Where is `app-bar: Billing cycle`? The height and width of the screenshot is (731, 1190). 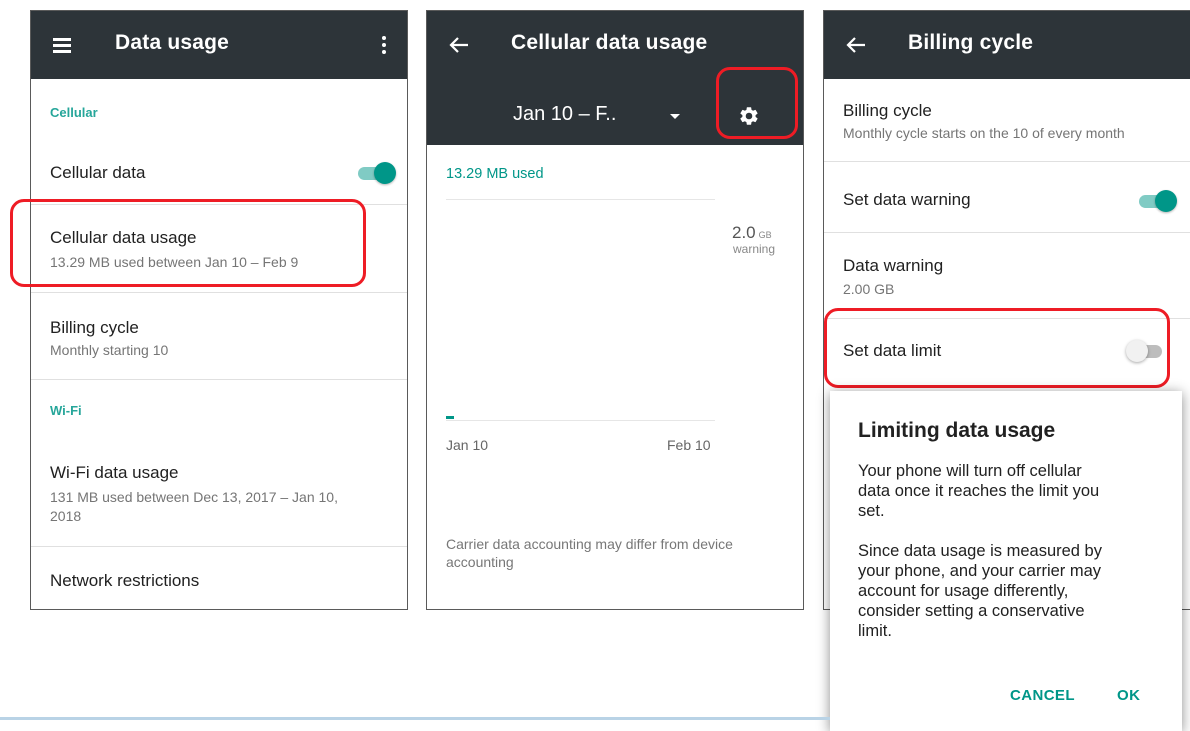 app-bar: Billing cycle is located at coordinates (1007, 45).